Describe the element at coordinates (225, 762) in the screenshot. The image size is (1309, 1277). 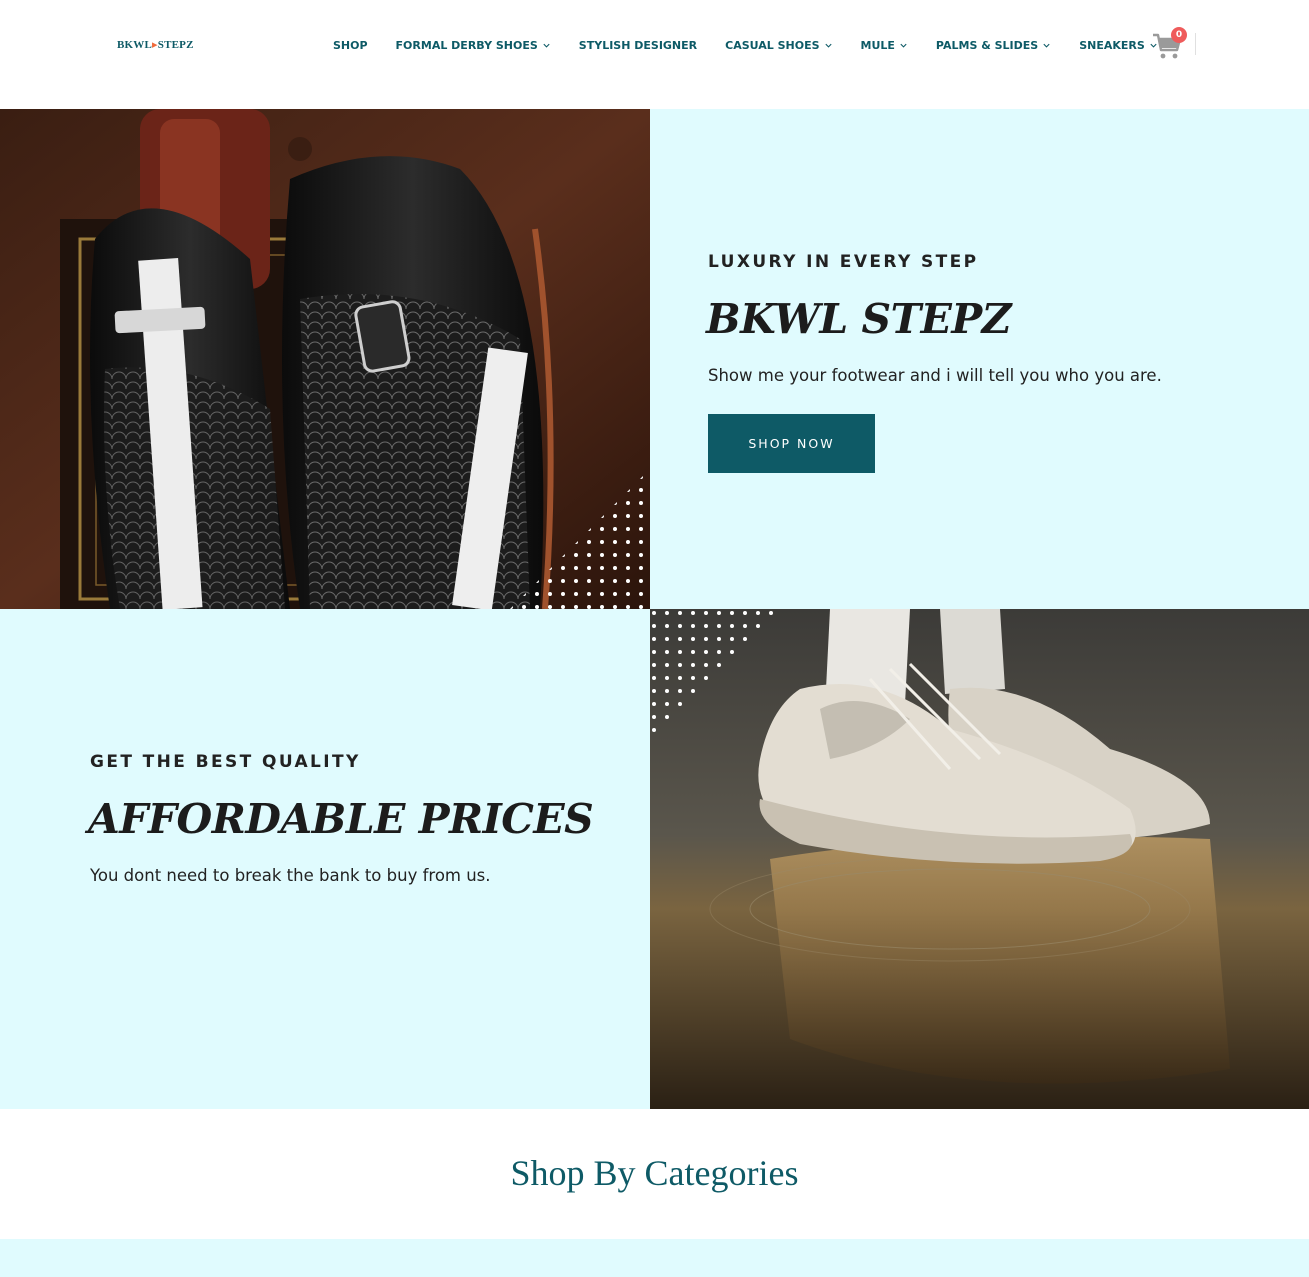
I see `feature-eyebrow: GET THE BEST QUALITY` at that location.